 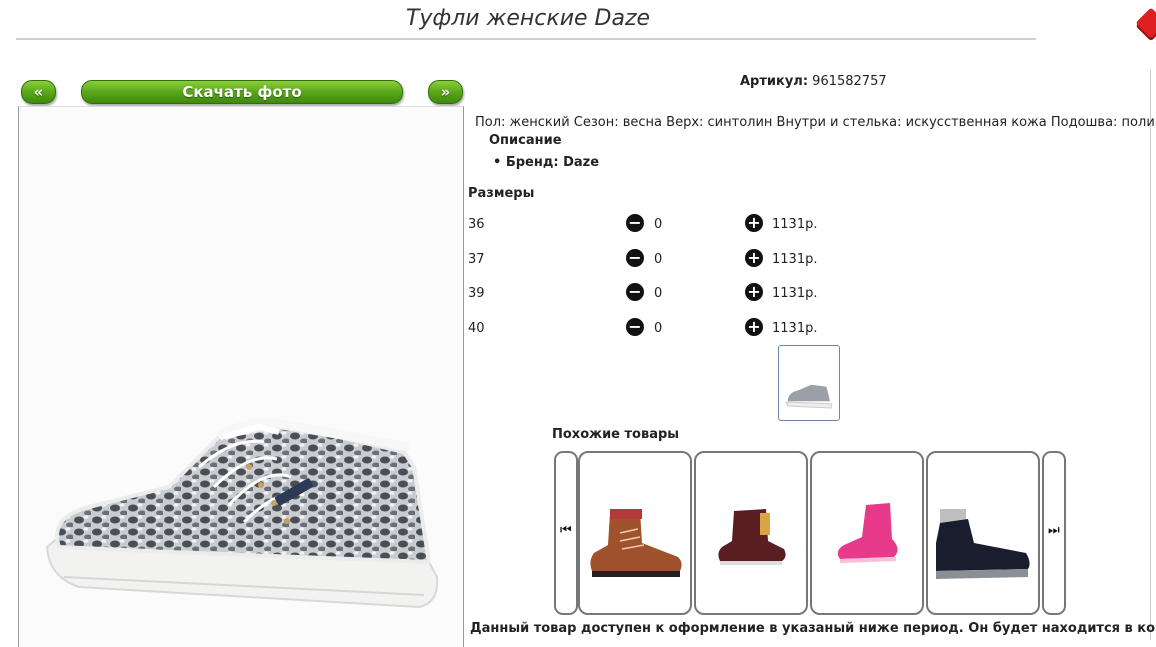 I want to click on article-line: Артикул: 961582757, so click(x=813, y=81).